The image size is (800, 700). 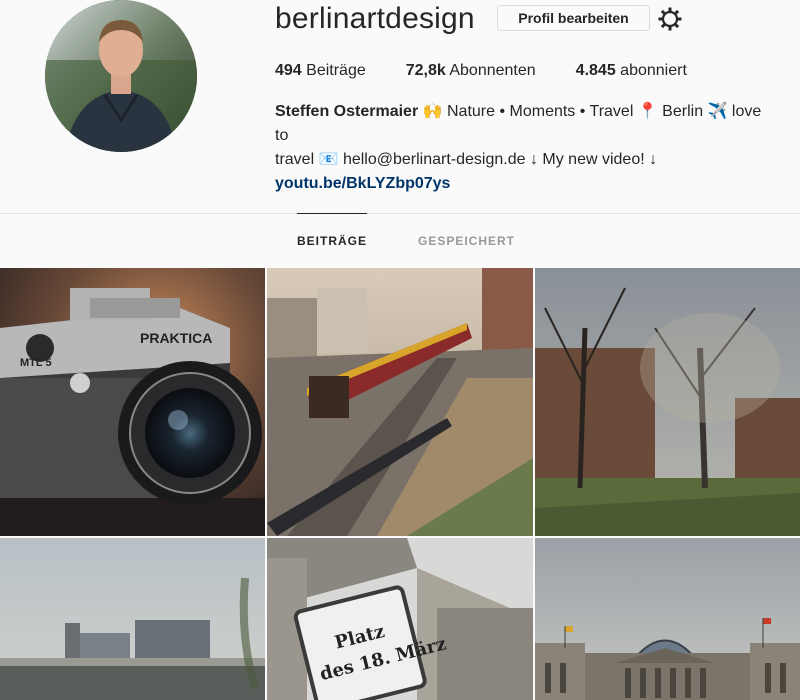 I want to click on profile-avatar, so click(x=121, y=76).